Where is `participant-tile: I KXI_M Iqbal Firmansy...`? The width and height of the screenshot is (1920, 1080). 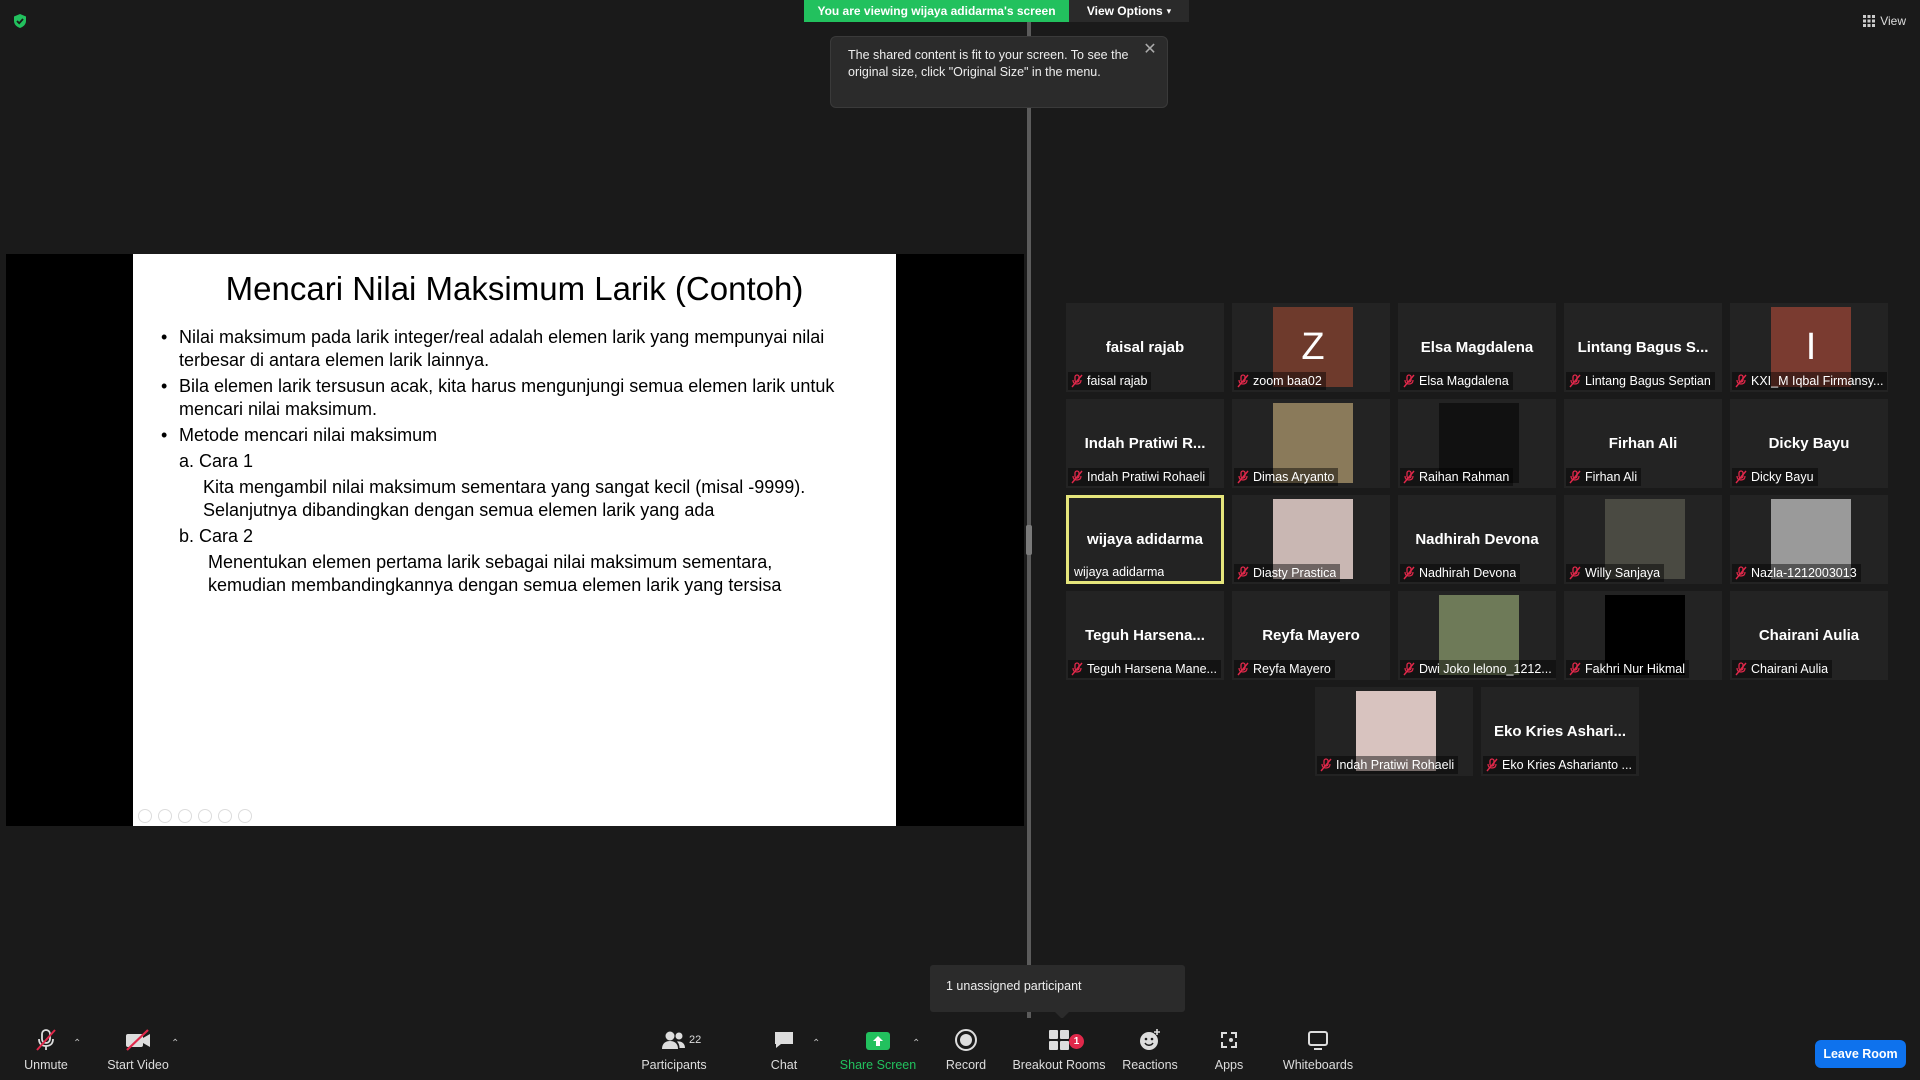
participant-tile: I KXI_M Iqbal Firmansy... is located at coordinates (1809, 347).